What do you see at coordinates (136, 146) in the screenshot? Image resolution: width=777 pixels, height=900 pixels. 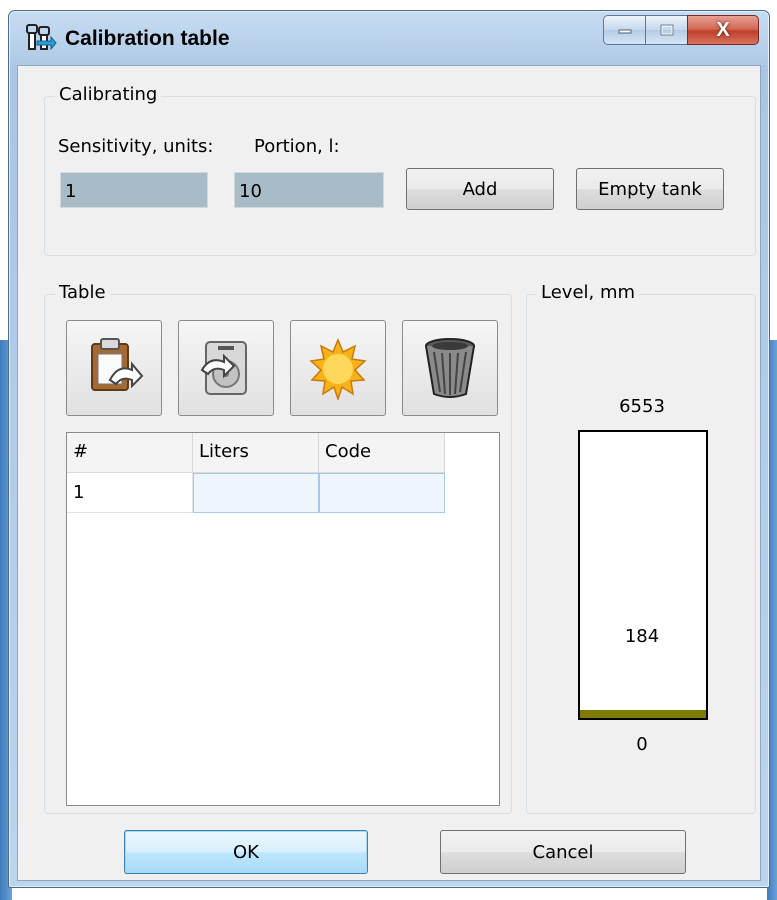 I see `sensitivity-label: Sensitivity, units:` at bounding box center [136, 146].